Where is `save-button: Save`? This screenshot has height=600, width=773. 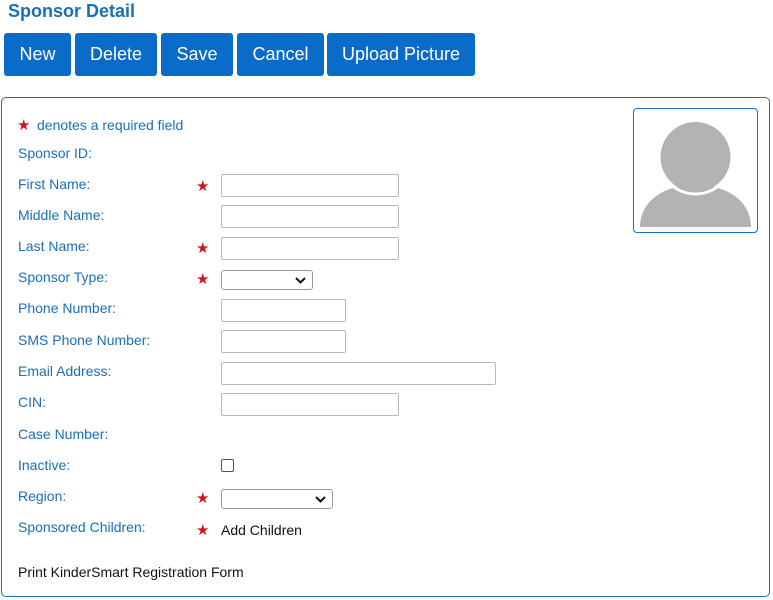 save-button: Save is located at coordinates (197, 54).